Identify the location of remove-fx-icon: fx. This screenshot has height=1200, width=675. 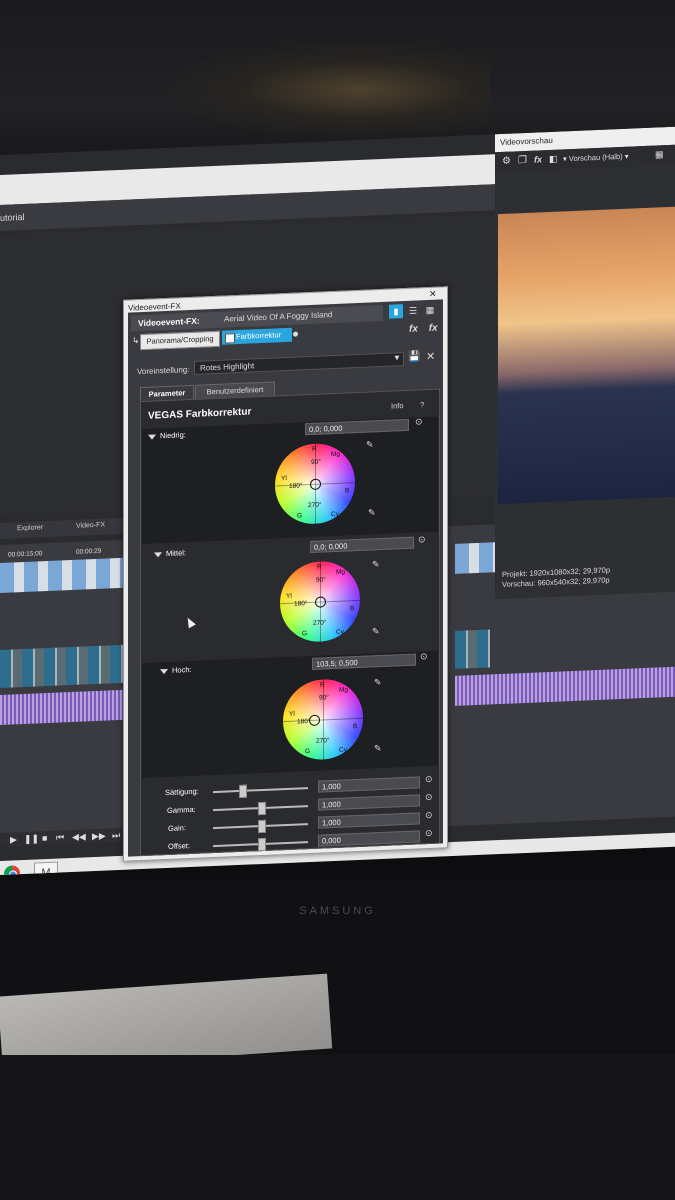
(433, 328).